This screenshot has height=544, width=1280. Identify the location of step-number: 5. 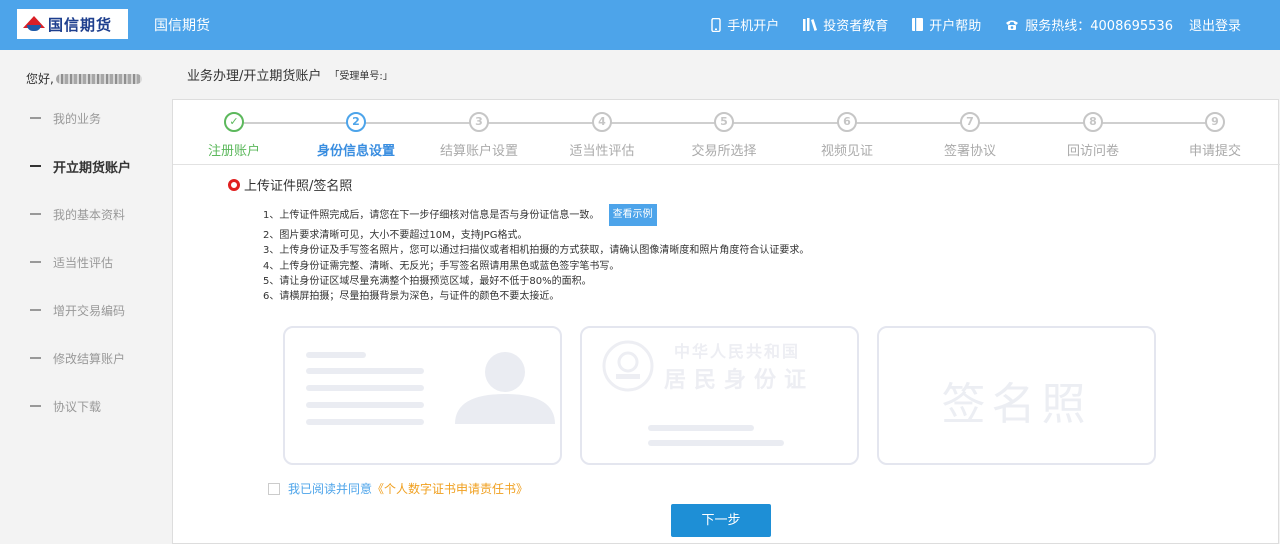
(724, 122).